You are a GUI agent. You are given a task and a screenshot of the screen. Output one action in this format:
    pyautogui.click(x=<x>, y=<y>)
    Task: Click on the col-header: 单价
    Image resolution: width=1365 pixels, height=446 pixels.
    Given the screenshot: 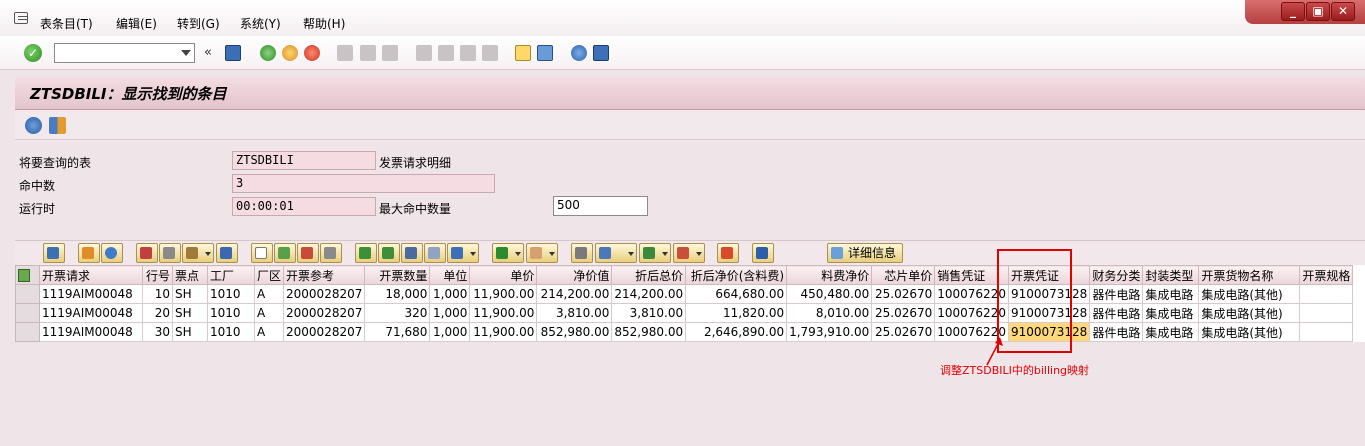 What is the action you would take?
    pyautogui.click(x=503, y=275)
    